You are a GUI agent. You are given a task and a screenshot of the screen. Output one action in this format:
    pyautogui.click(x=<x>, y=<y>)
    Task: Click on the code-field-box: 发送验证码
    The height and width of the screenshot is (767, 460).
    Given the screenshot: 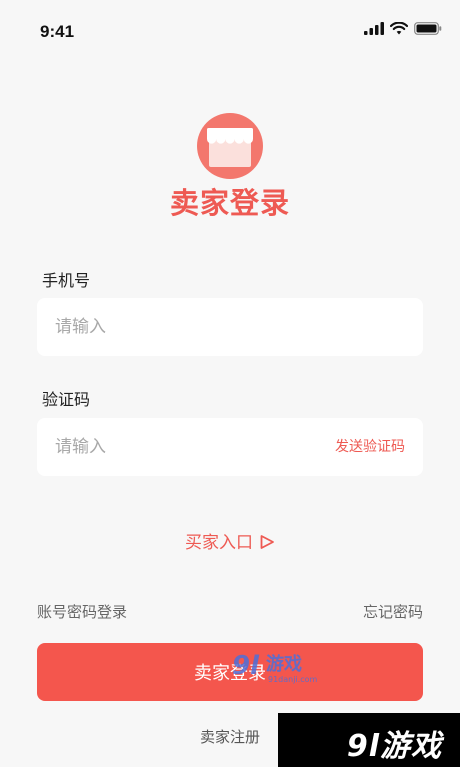 What is the action you would take?
    pyautogui.click(x=230, y=447)
    